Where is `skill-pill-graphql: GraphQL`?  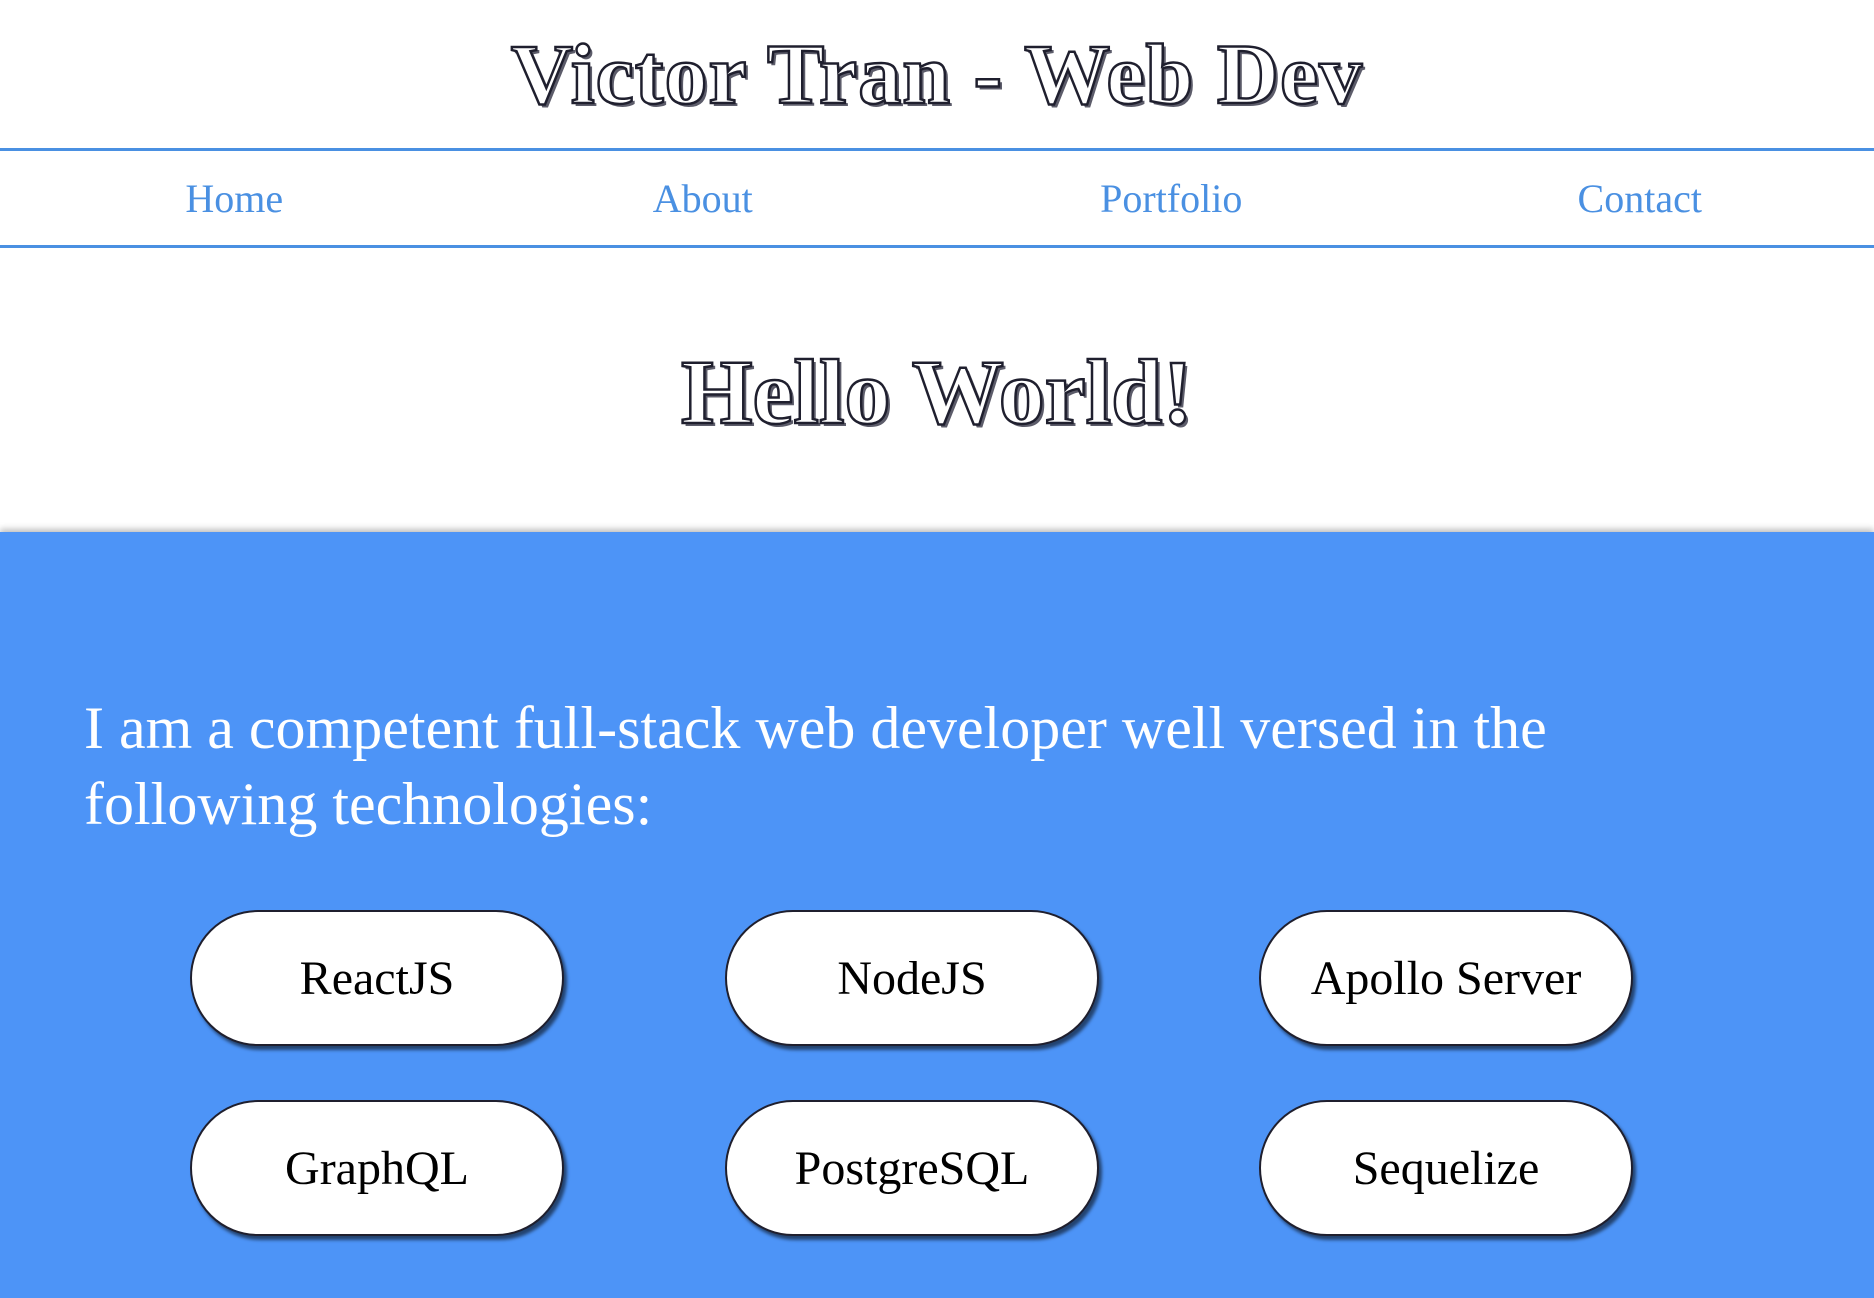
skill-pill-graphql: GraphQL is located at coordinates (377, 1168).